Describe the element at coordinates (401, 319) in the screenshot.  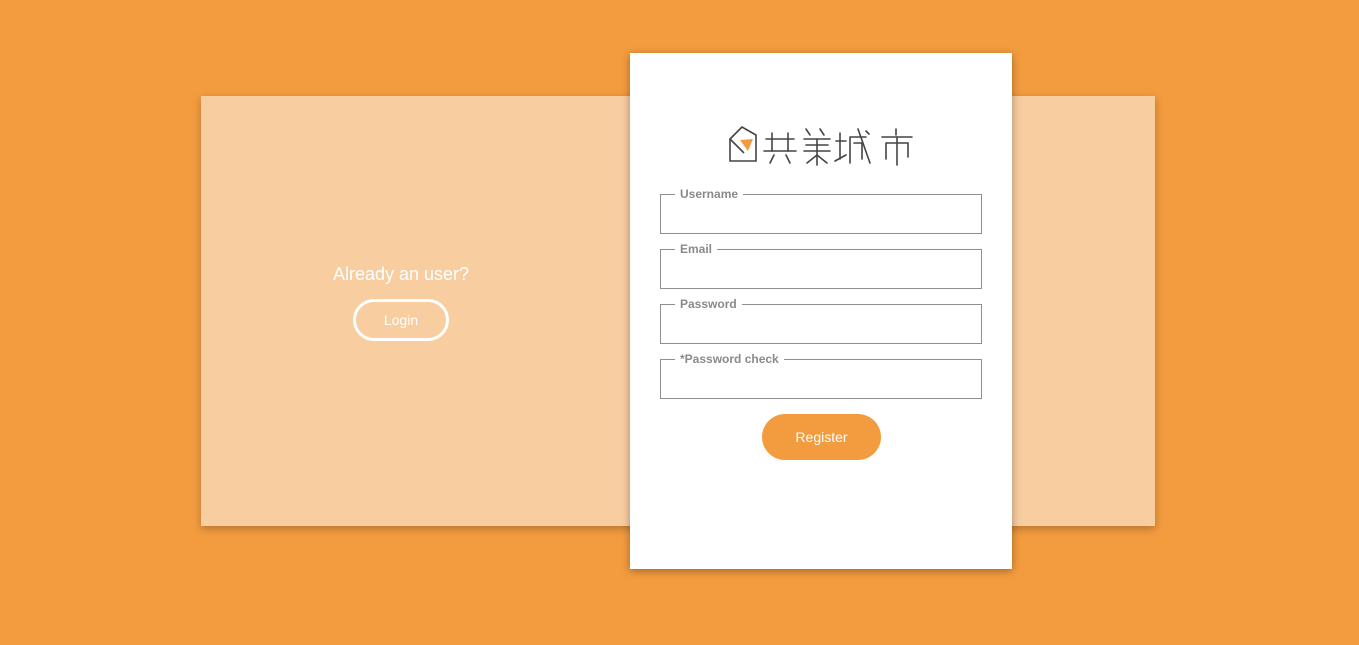
I see `login-button: Login` at that location.